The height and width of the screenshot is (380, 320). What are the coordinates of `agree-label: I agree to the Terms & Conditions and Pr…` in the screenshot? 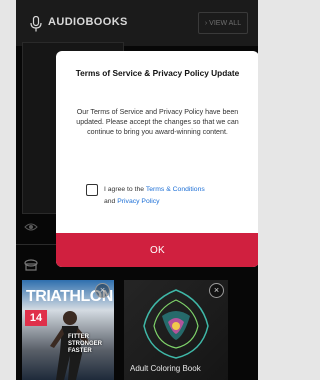 It's located at (174, 196).